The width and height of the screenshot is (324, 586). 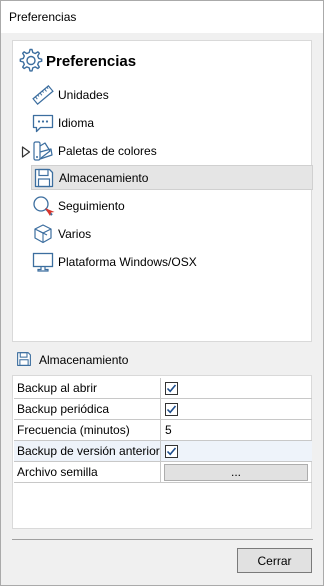 I want to click on property-name: Backup al abrir, so click(x=87, y=388).